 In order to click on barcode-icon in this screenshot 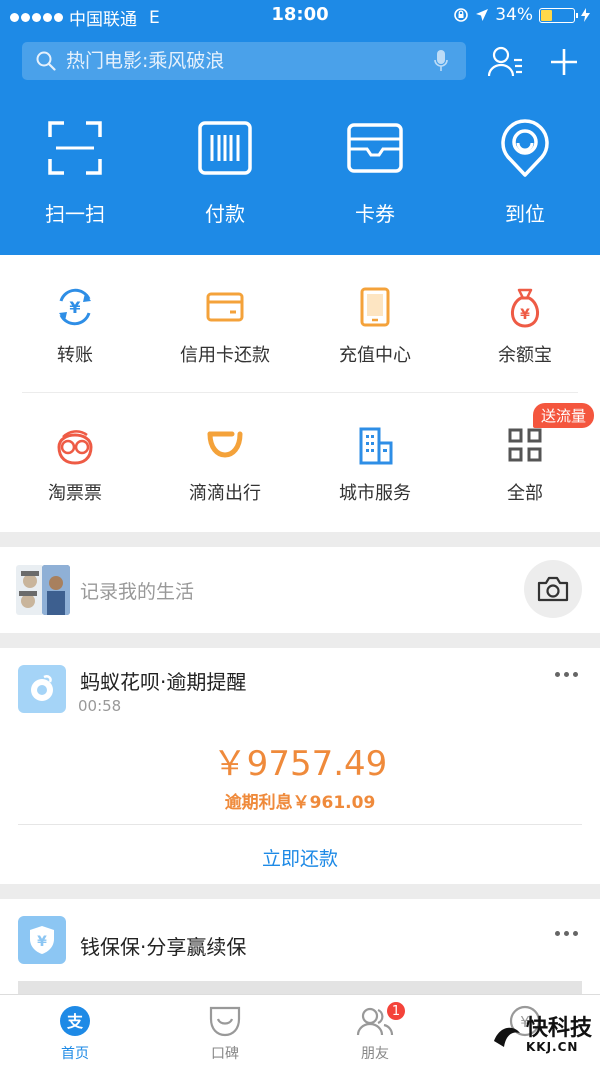, I will do `click(225, 148)`.